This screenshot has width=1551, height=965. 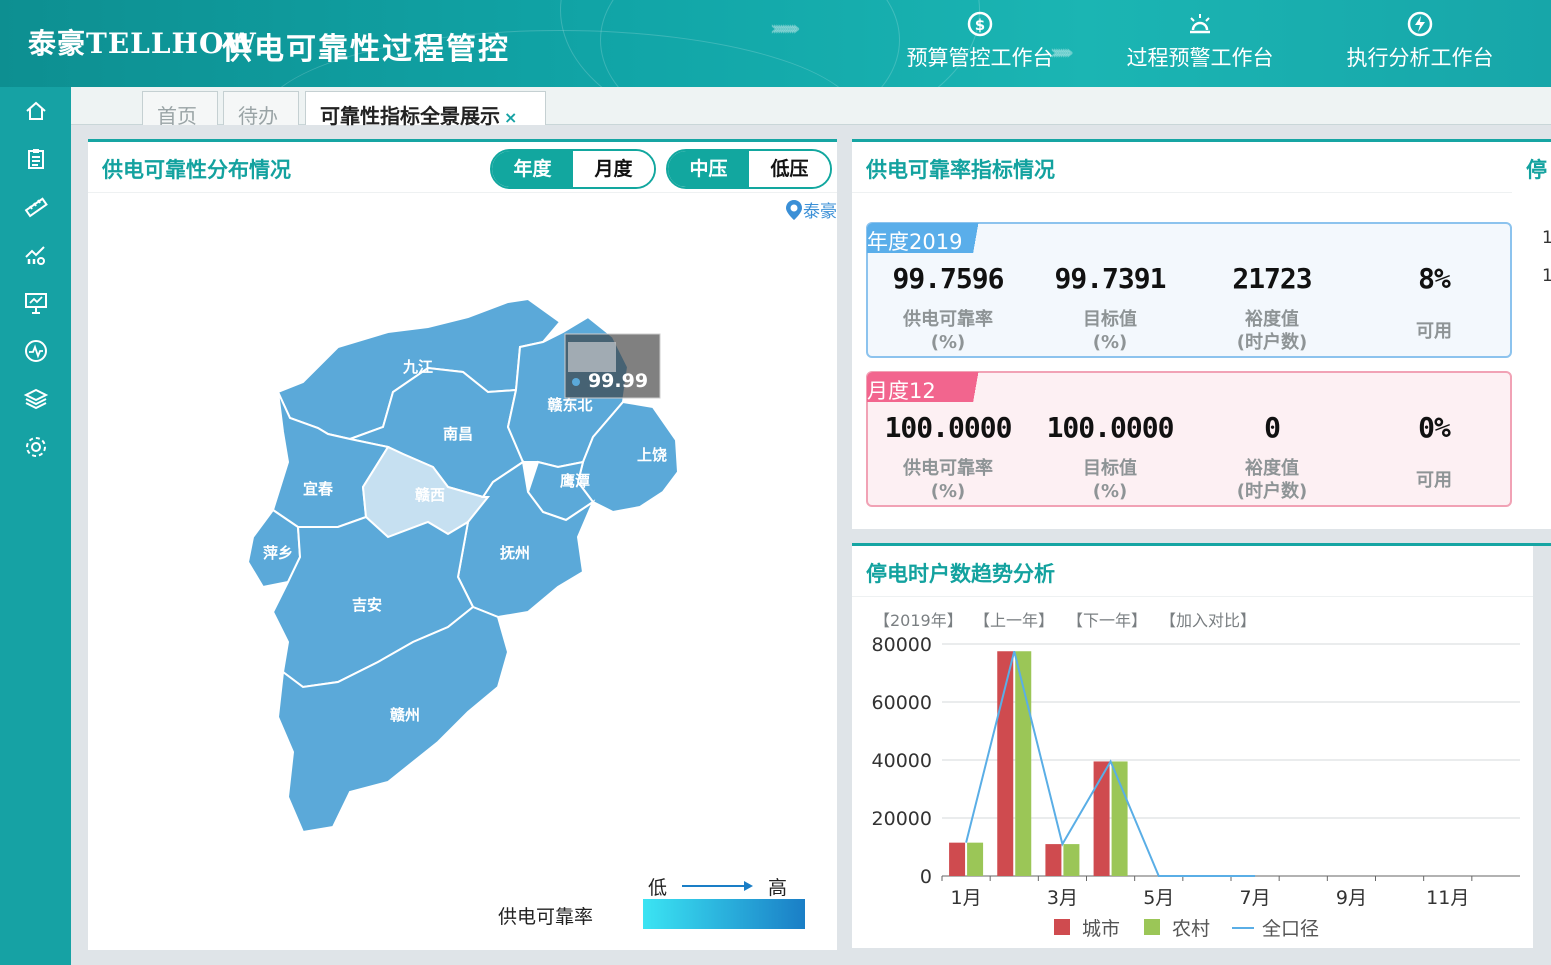 What do you see at coordinates (1110, 427) in the screenshot?
I see `monthly-target-value: 100.0000` at bounding box center [1110, 427].